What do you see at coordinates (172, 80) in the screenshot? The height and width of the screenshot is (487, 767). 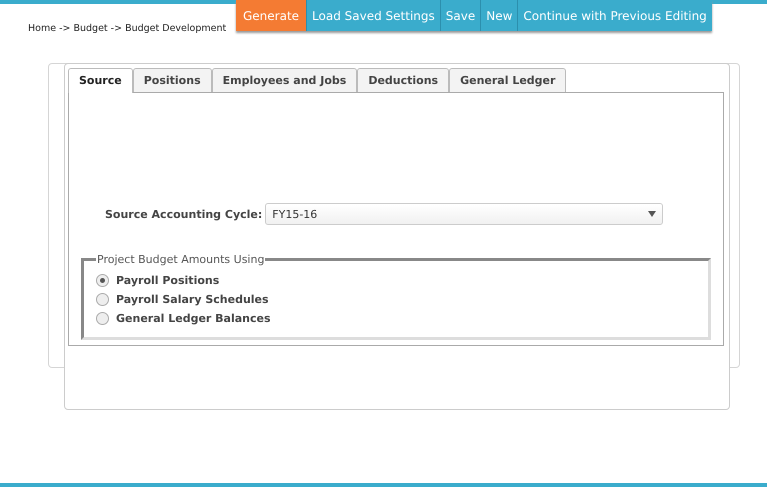 I see `tab: Positions` at bounding box center [172, 80].